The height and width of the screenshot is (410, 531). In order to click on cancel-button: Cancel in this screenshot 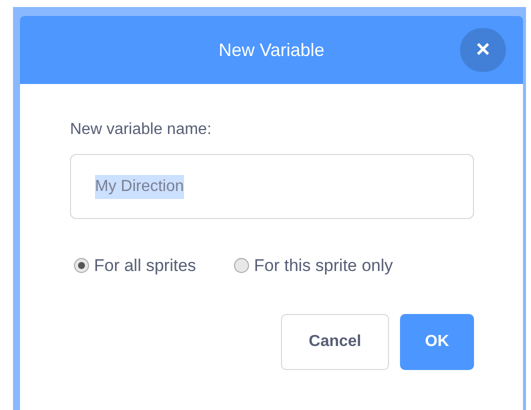, I will do `click(335, 342)`.